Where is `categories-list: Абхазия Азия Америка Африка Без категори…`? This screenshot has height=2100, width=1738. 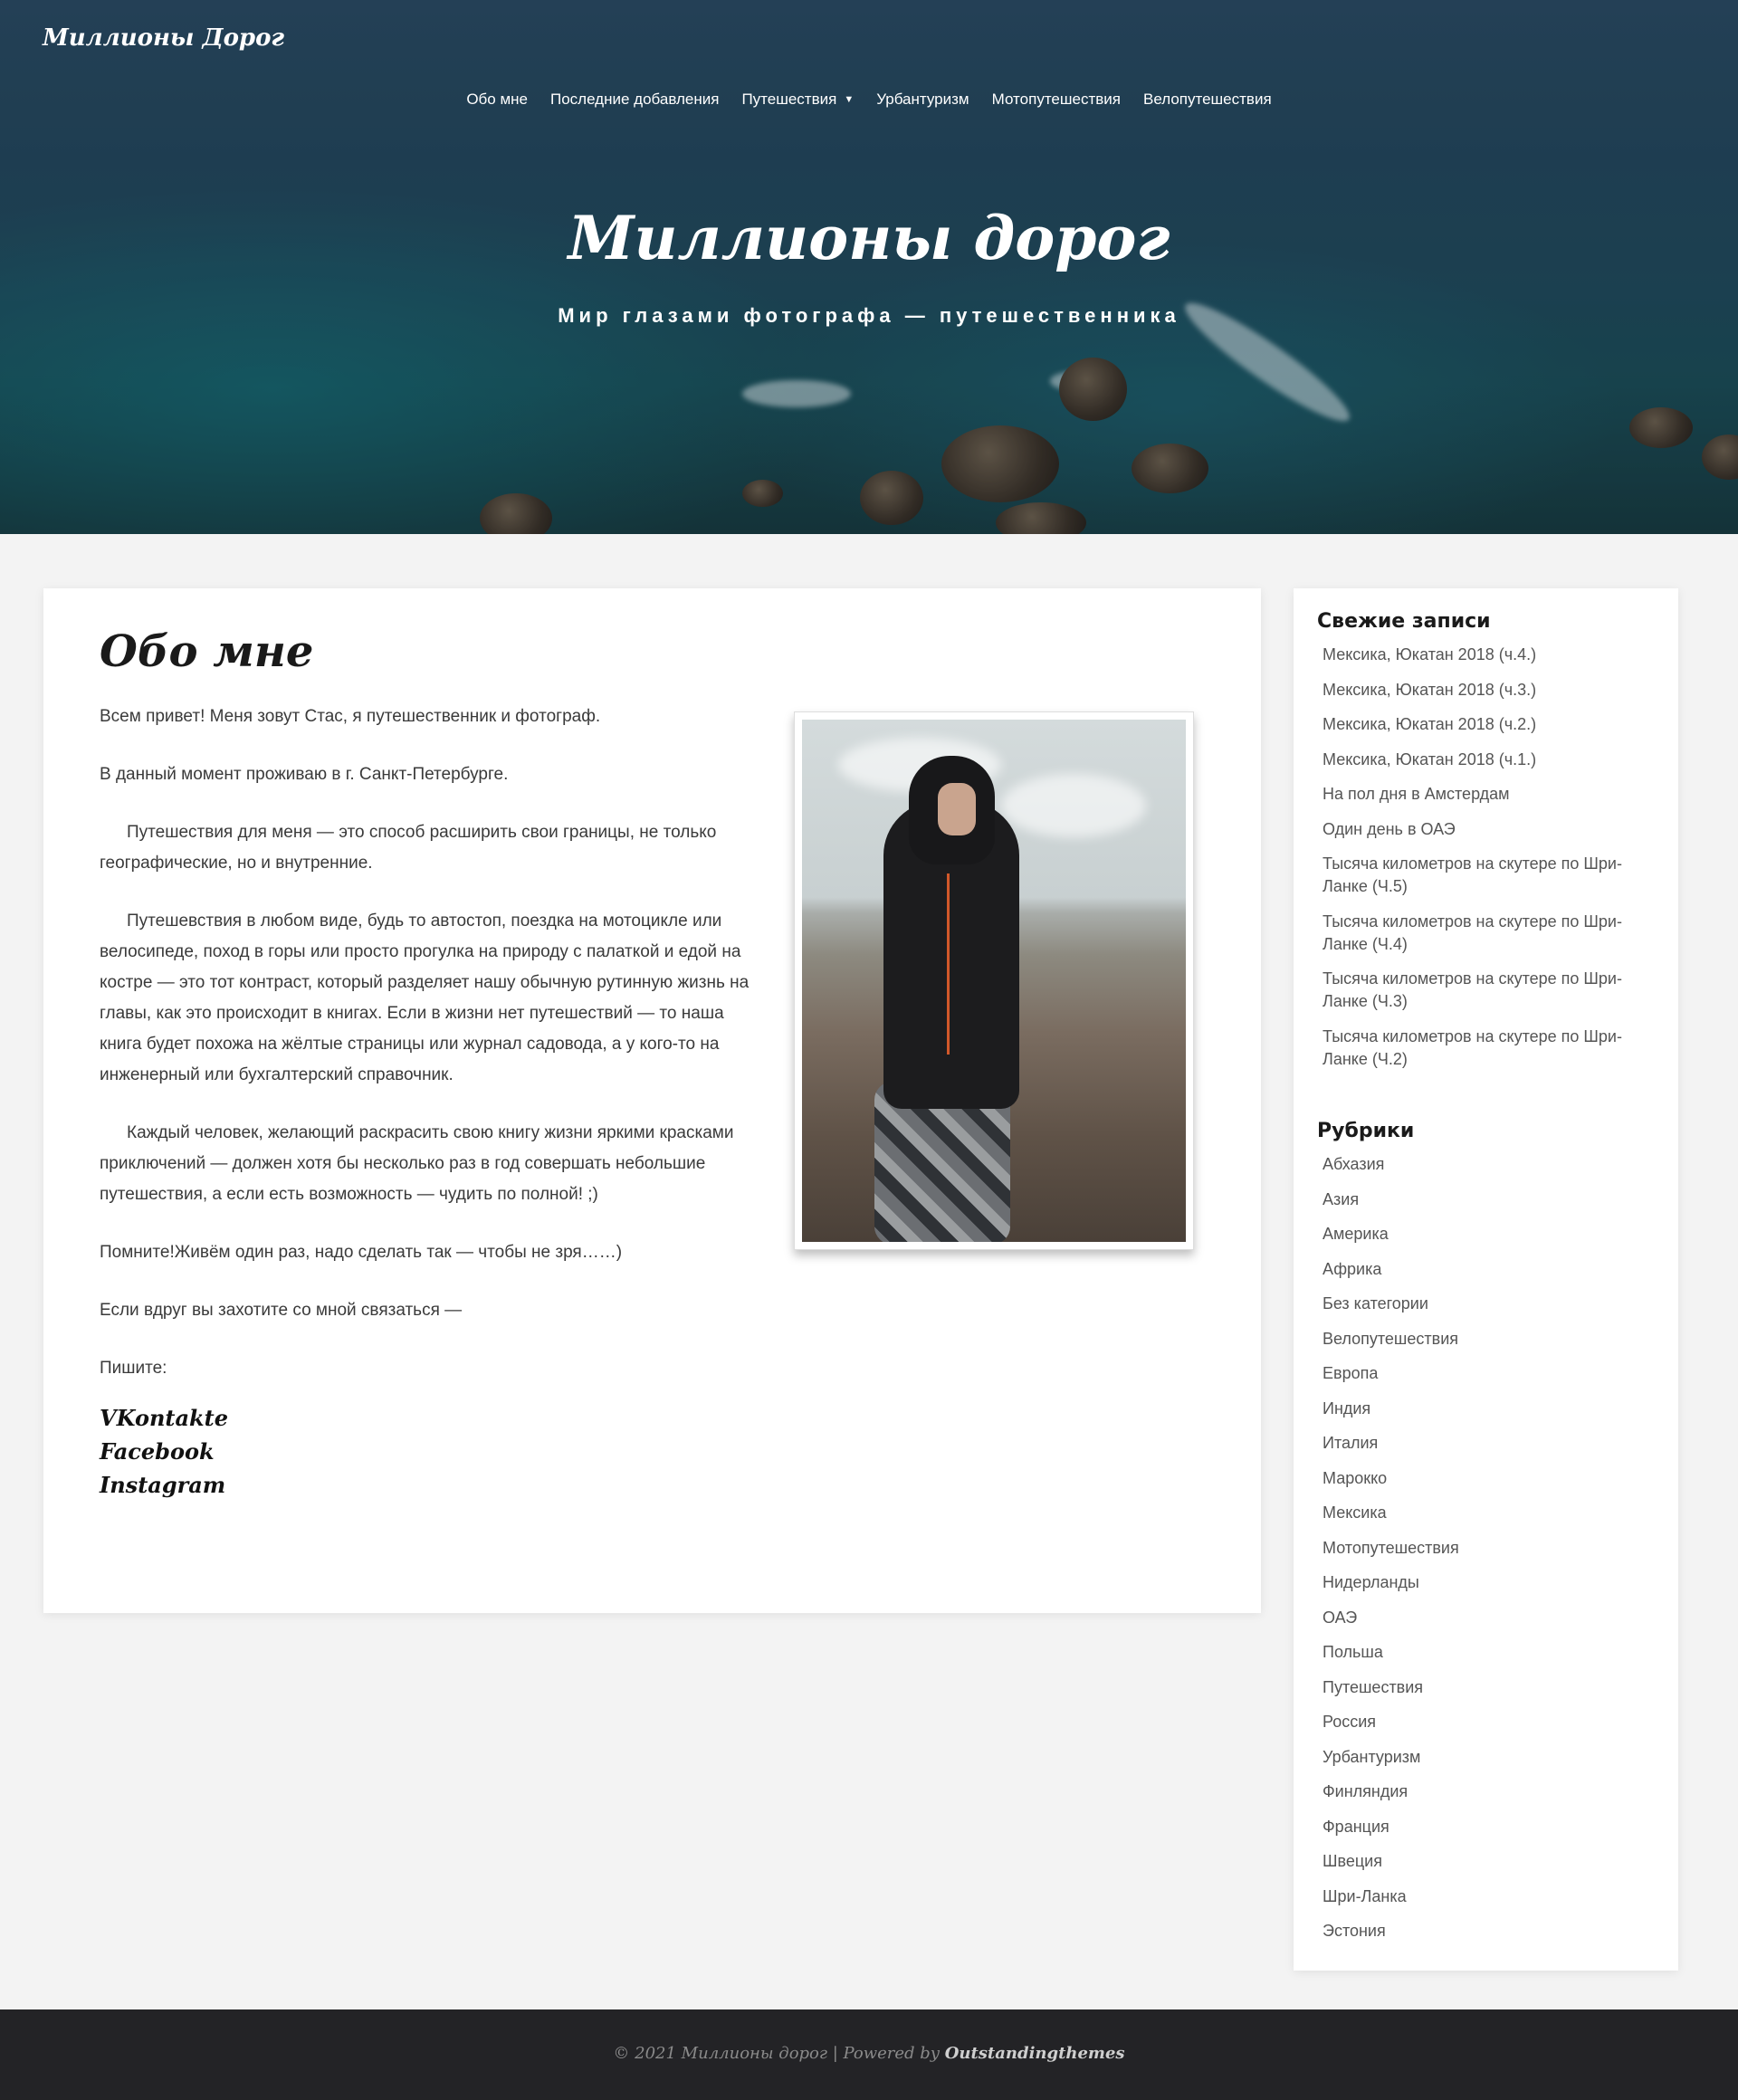 categories-list: Абхазия Азия Америка Африка Без категори… is located at coordinates (1485, 1554).